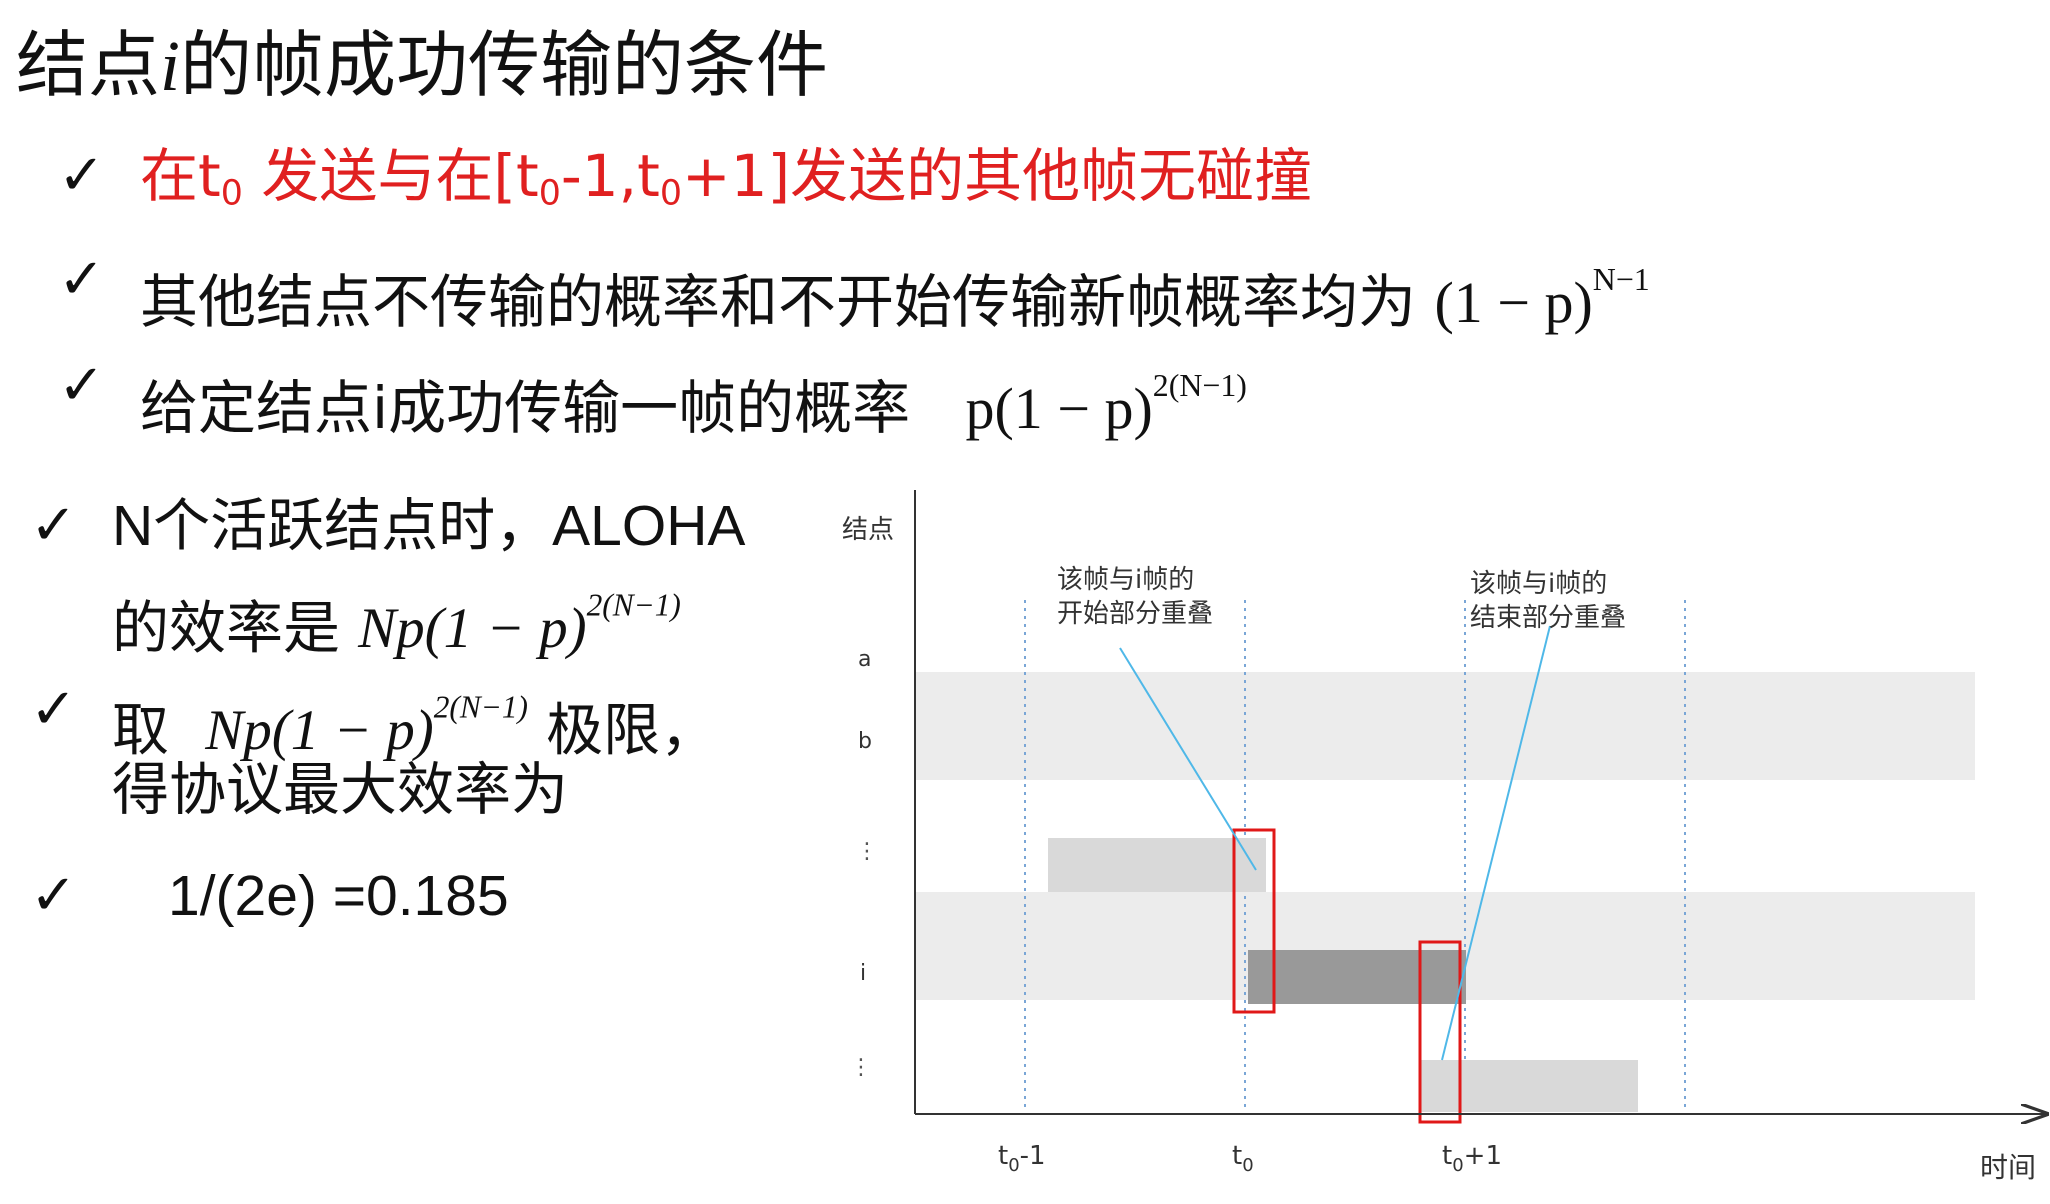 Image resolution: width=2050 pixels, height=1204 pixels. Describe the element at coordinates (1135, 614) in the screenshot. I see `annotation-start-overlap-line2: 开始部分重叠` at that location.